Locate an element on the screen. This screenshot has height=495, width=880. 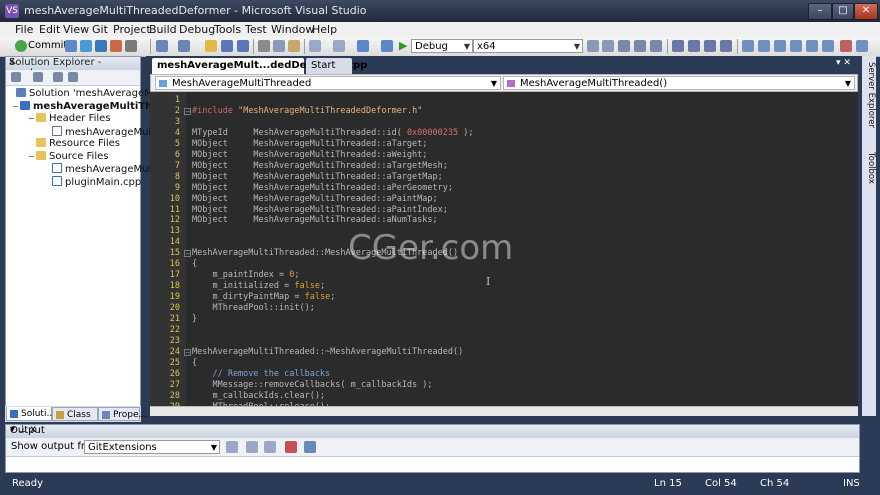
navigate-back-icon is located at coordinates (363, 46).